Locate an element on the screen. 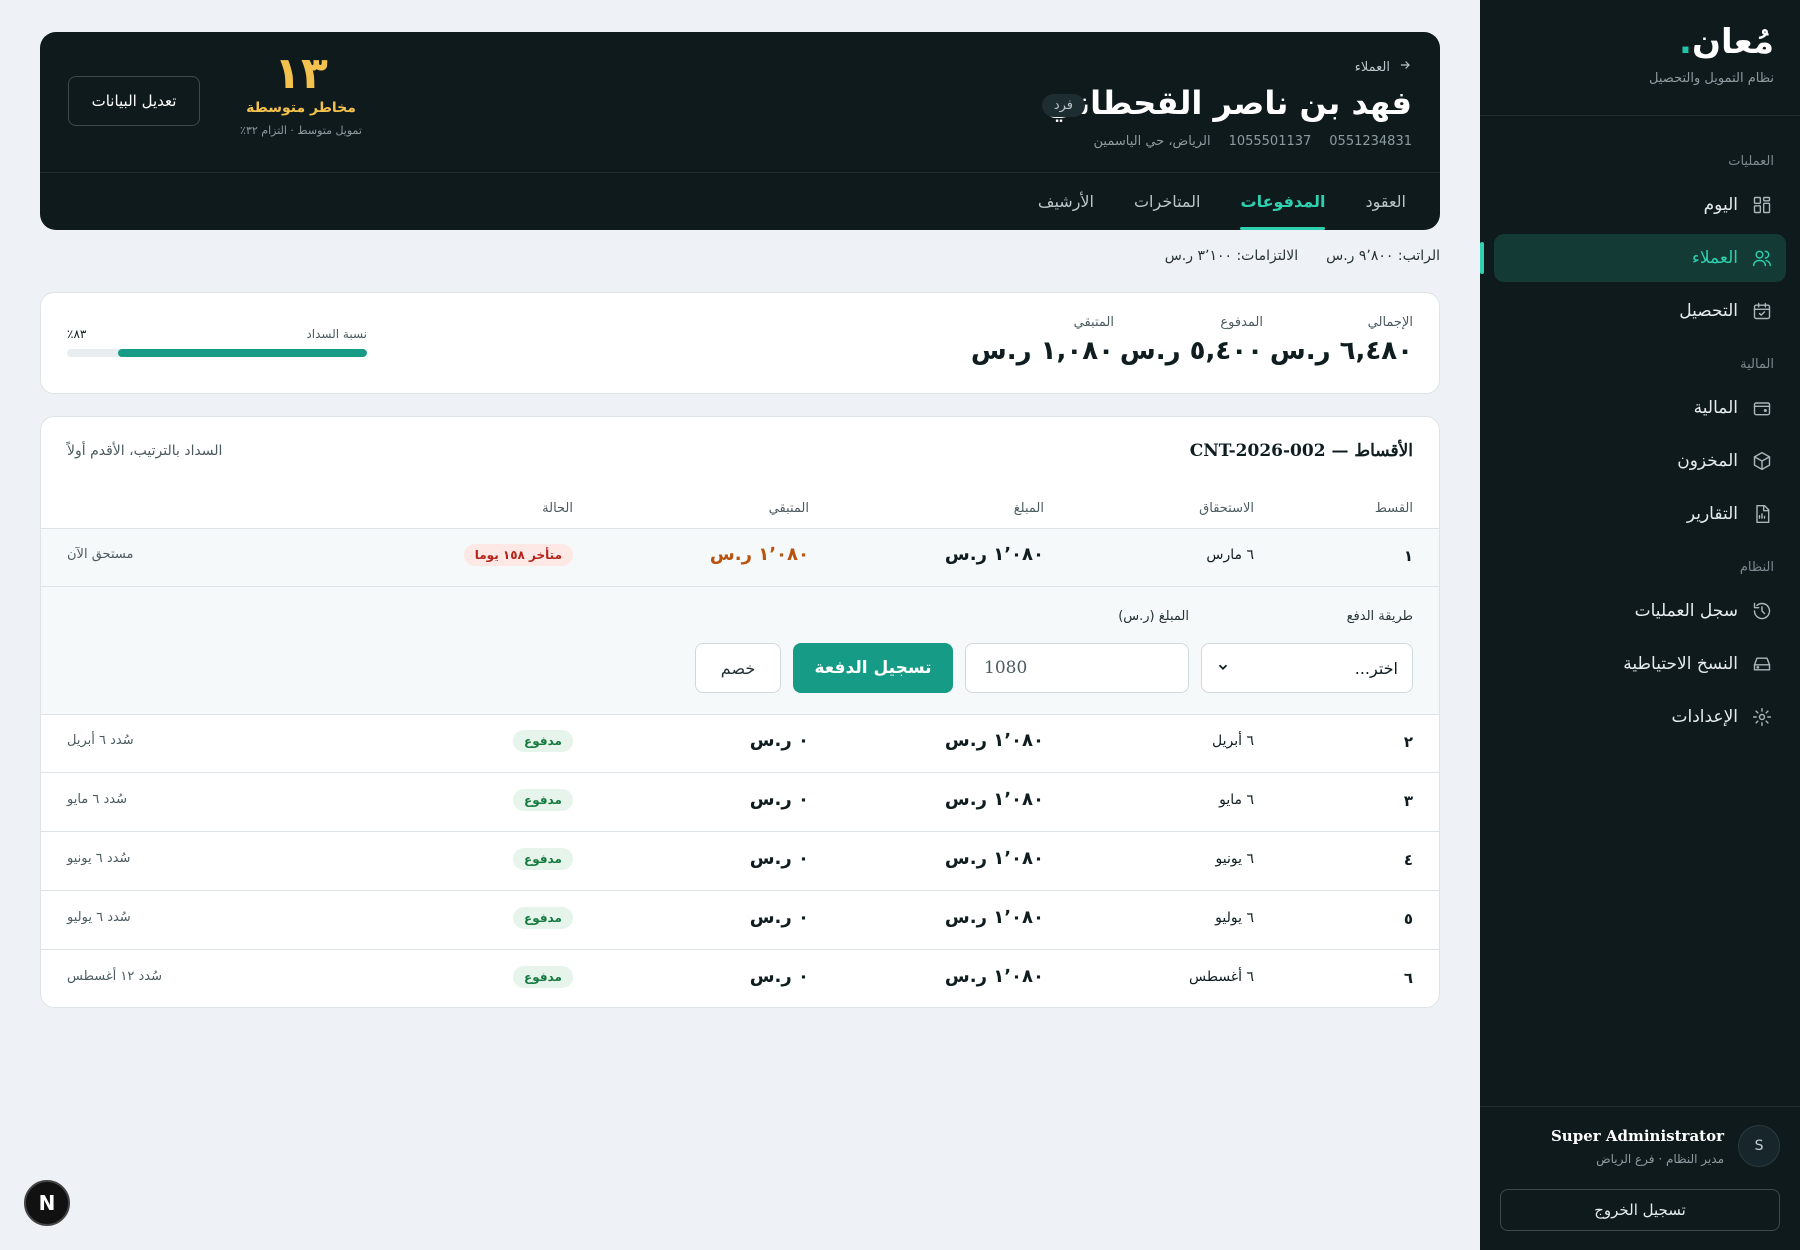 This screenshot has width=1800, height=1250. total-label: الإجمالي is located at coordinates (1390, 322).